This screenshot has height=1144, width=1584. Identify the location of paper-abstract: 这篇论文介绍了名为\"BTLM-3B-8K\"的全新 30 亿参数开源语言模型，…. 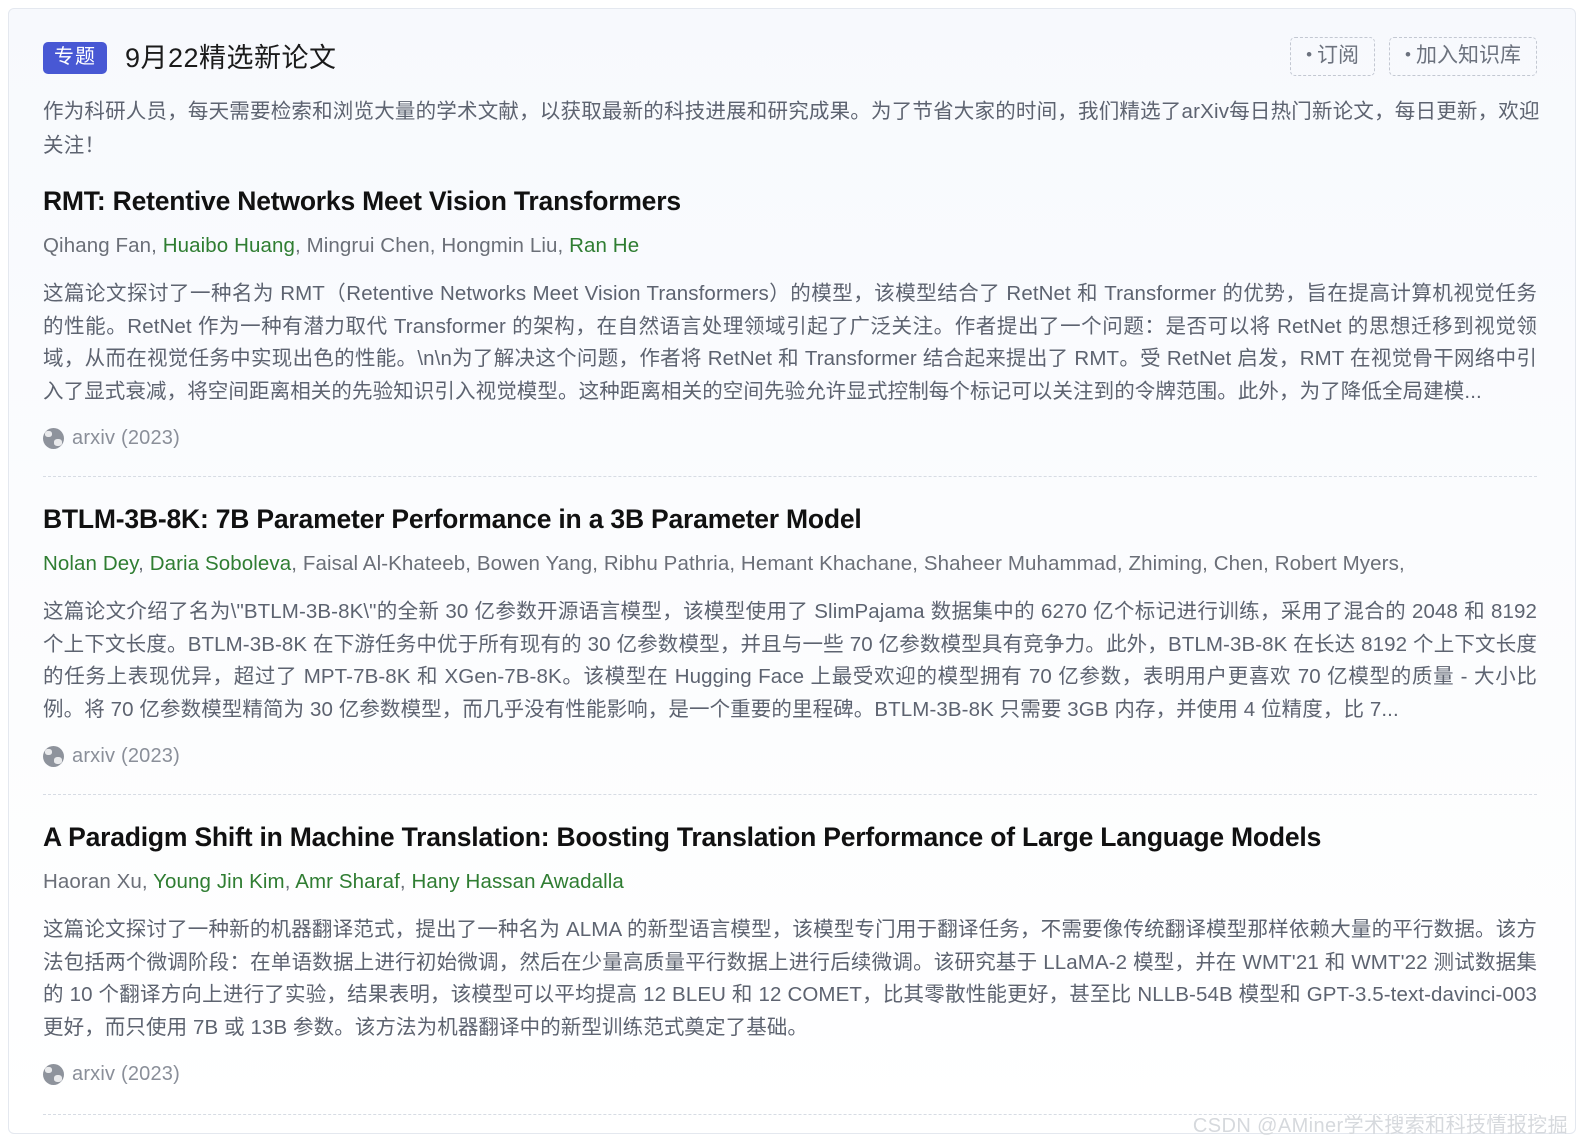
(790, 660).